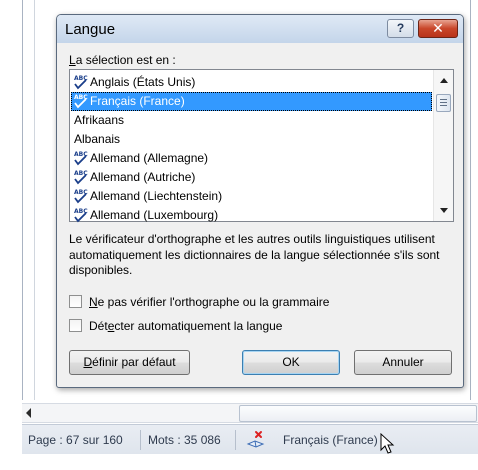 Image resolution: width=478 pixels, height=470 pixels. Describe the element at coordinates (185, 326) in the screenshot. I see `auto-detect-language-label: Détecter automatiquement la langue` at that location.